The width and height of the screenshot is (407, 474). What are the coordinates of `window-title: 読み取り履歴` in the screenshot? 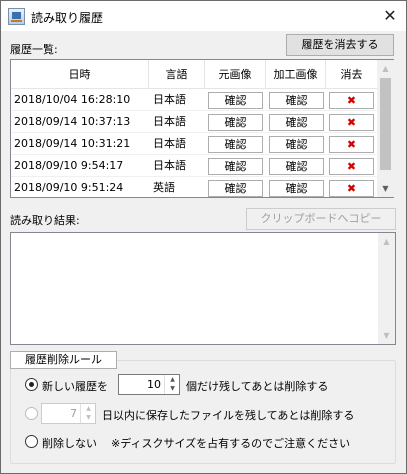 It's located at (67, 18).